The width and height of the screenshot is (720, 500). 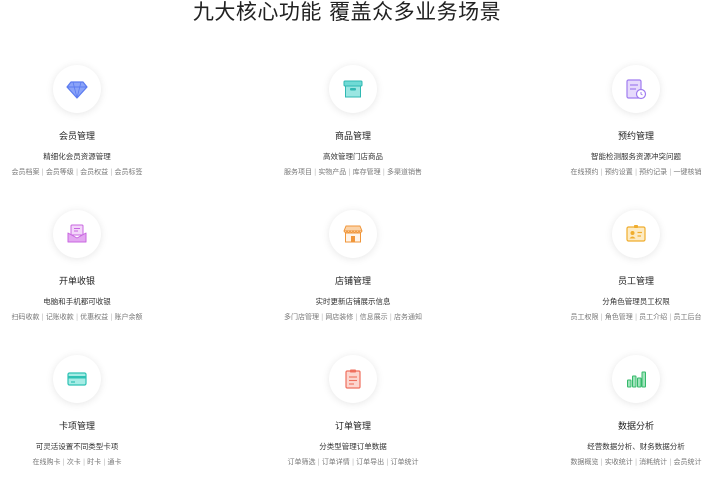 What do you see at coordinates (353, 462) in the screenshot?
I see `feature-tags: 订单筛选 | 订单详情 | 订单导出 | 订单统计` at bounding box center [353, 462].